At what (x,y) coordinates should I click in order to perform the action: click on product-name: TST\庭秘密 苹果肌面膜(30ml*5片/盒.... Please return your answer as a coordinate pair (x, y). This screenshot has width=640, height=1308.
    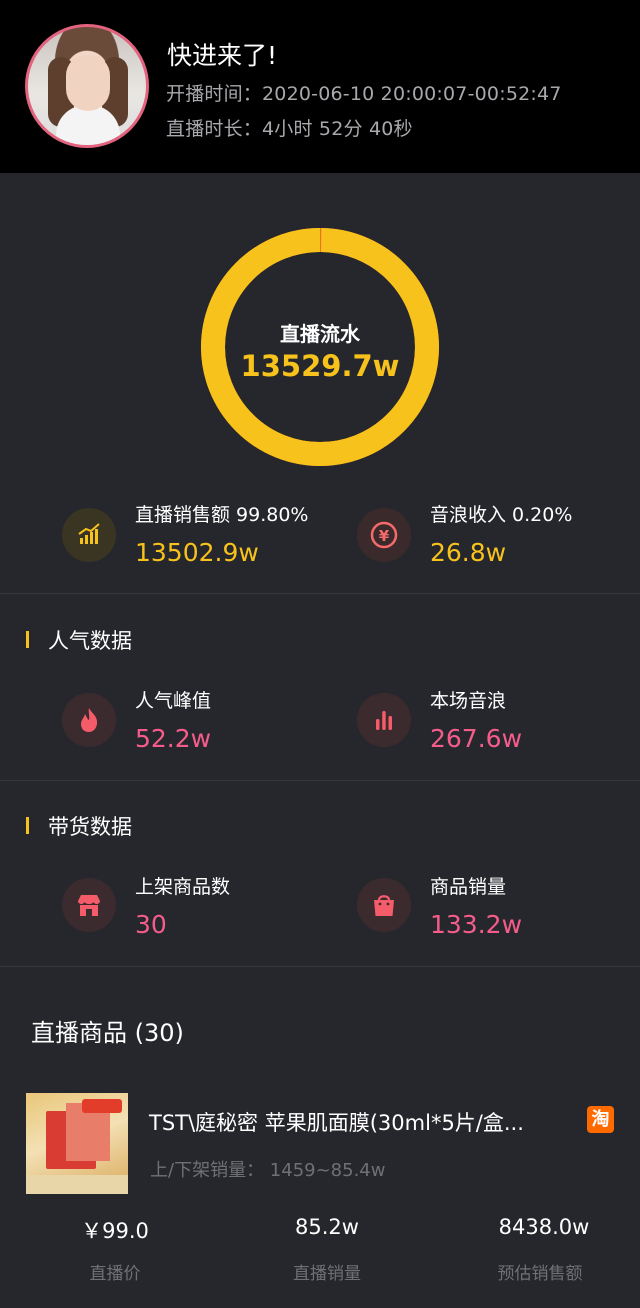
    Looking at the image, I should click on (336, 1122).